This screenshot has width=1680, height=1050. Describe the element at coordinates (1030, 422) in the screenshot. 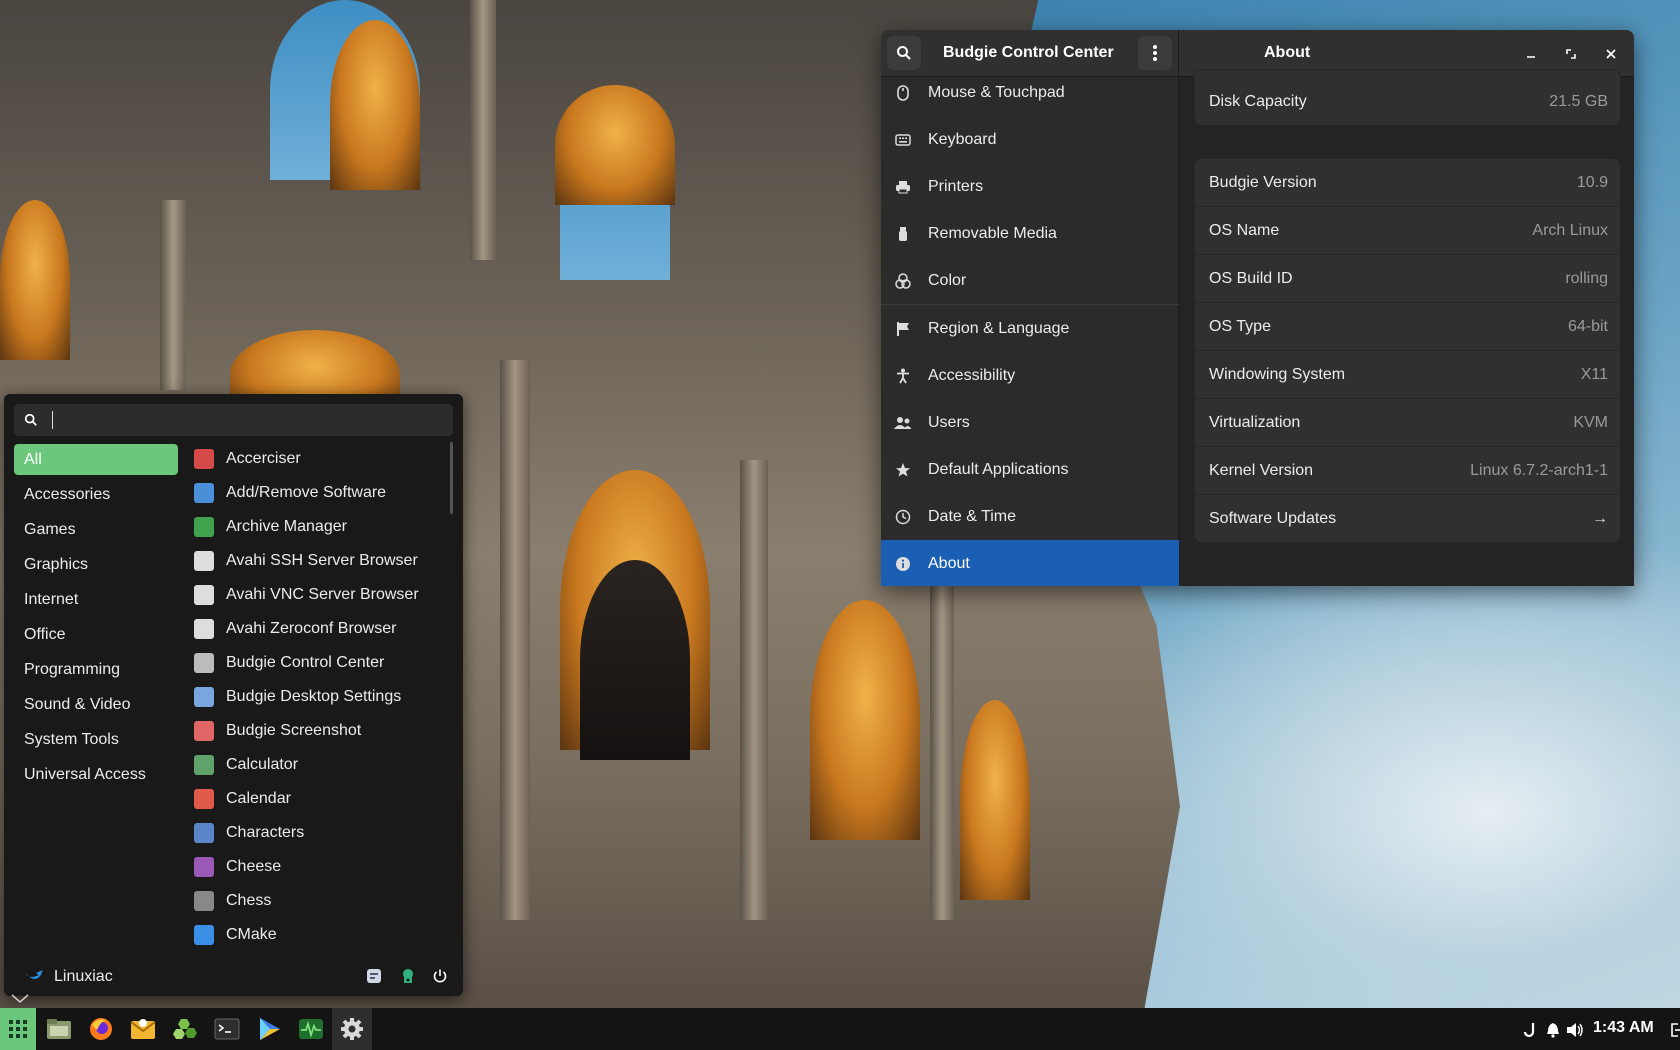

I see `sidebar-item-users: Users` at that location.